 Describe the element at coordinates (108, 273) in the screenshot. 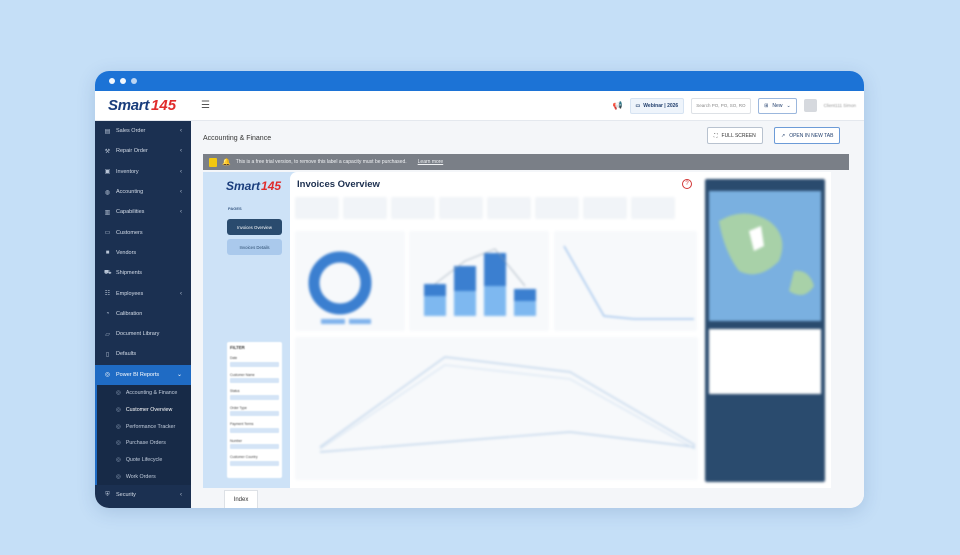

I see `truck-icon: ⛟` at that location.